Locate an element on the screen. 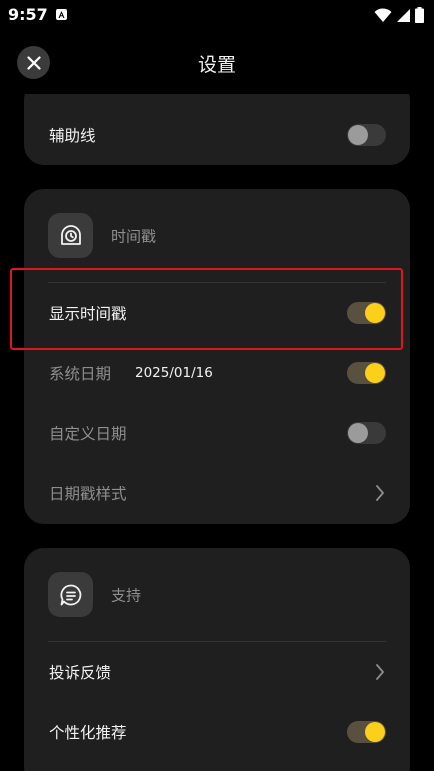  personalized-recommendation-toggle is located at coordinates (366, 732).